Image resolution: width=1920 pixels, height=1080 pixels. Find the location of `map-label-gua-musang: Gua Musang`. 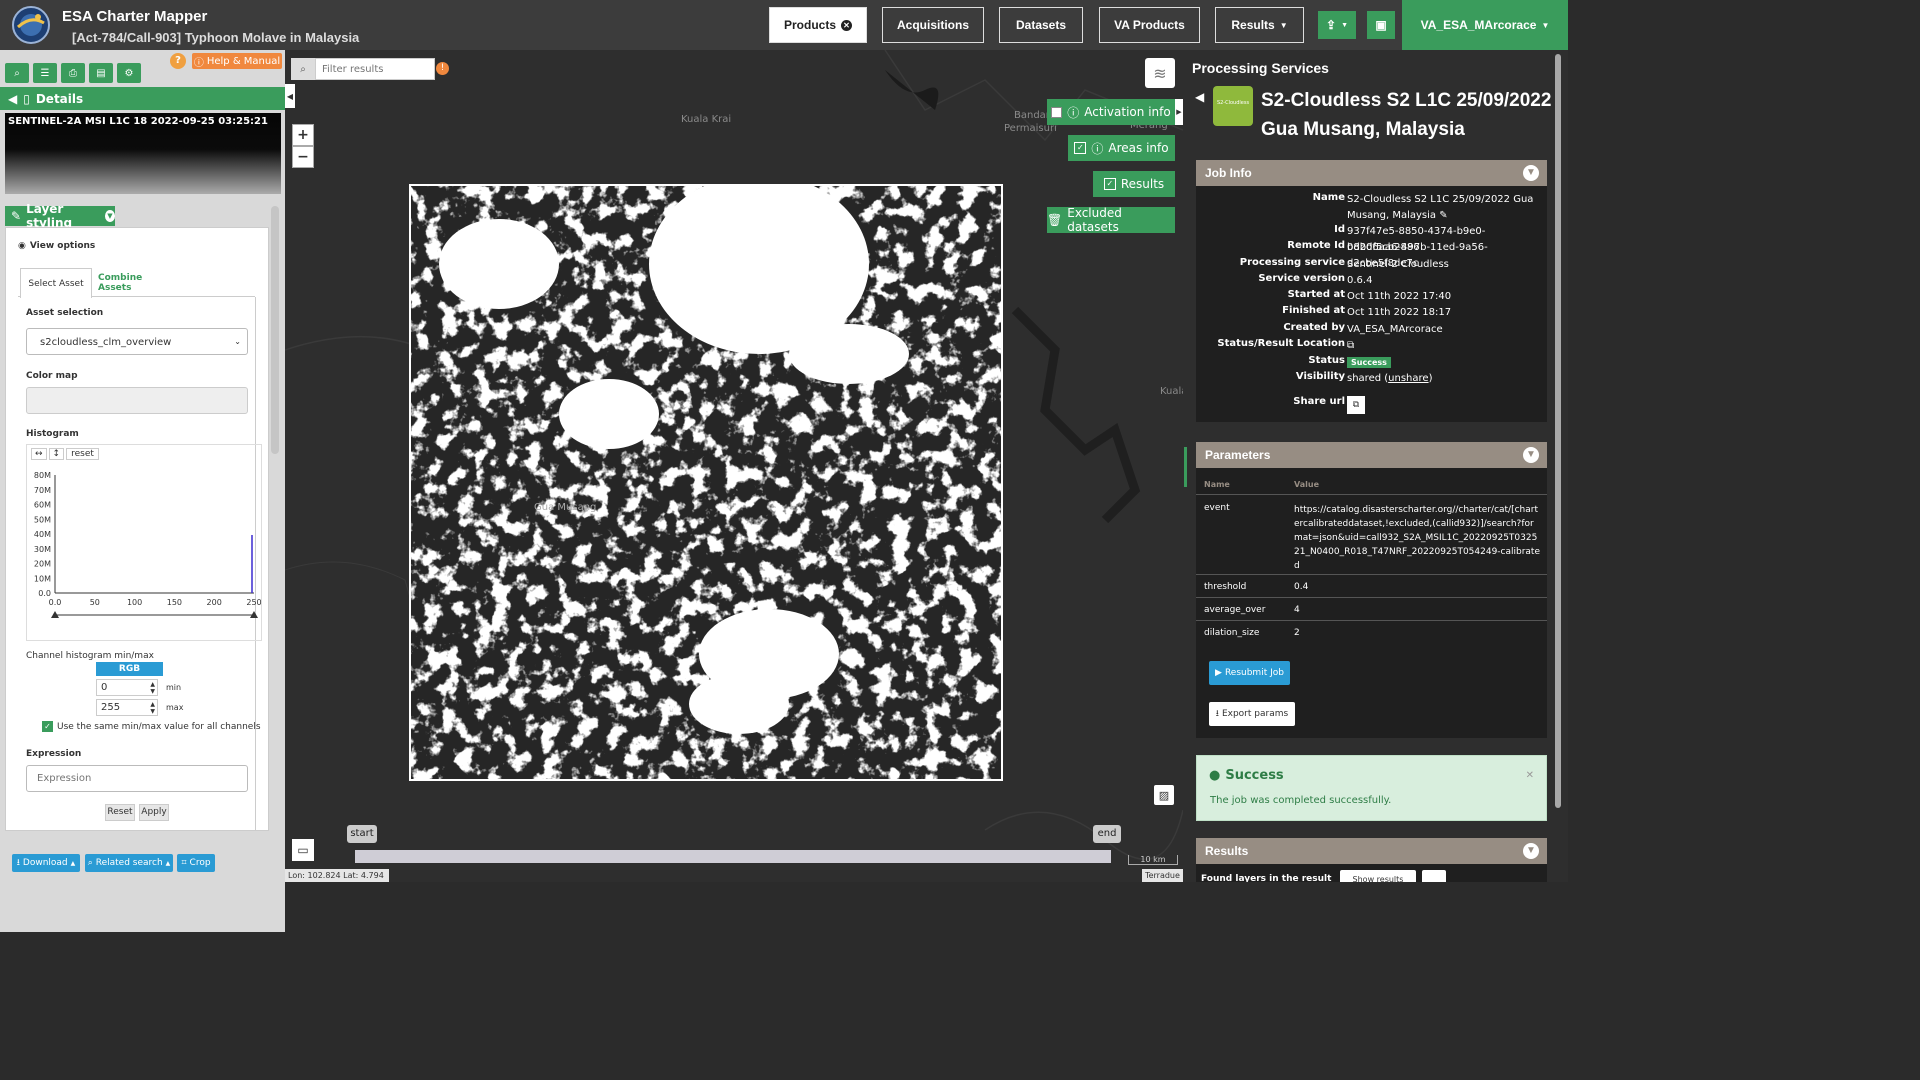

map-label-gua-musang: Gua Musang is located at coordinates (565, 507).